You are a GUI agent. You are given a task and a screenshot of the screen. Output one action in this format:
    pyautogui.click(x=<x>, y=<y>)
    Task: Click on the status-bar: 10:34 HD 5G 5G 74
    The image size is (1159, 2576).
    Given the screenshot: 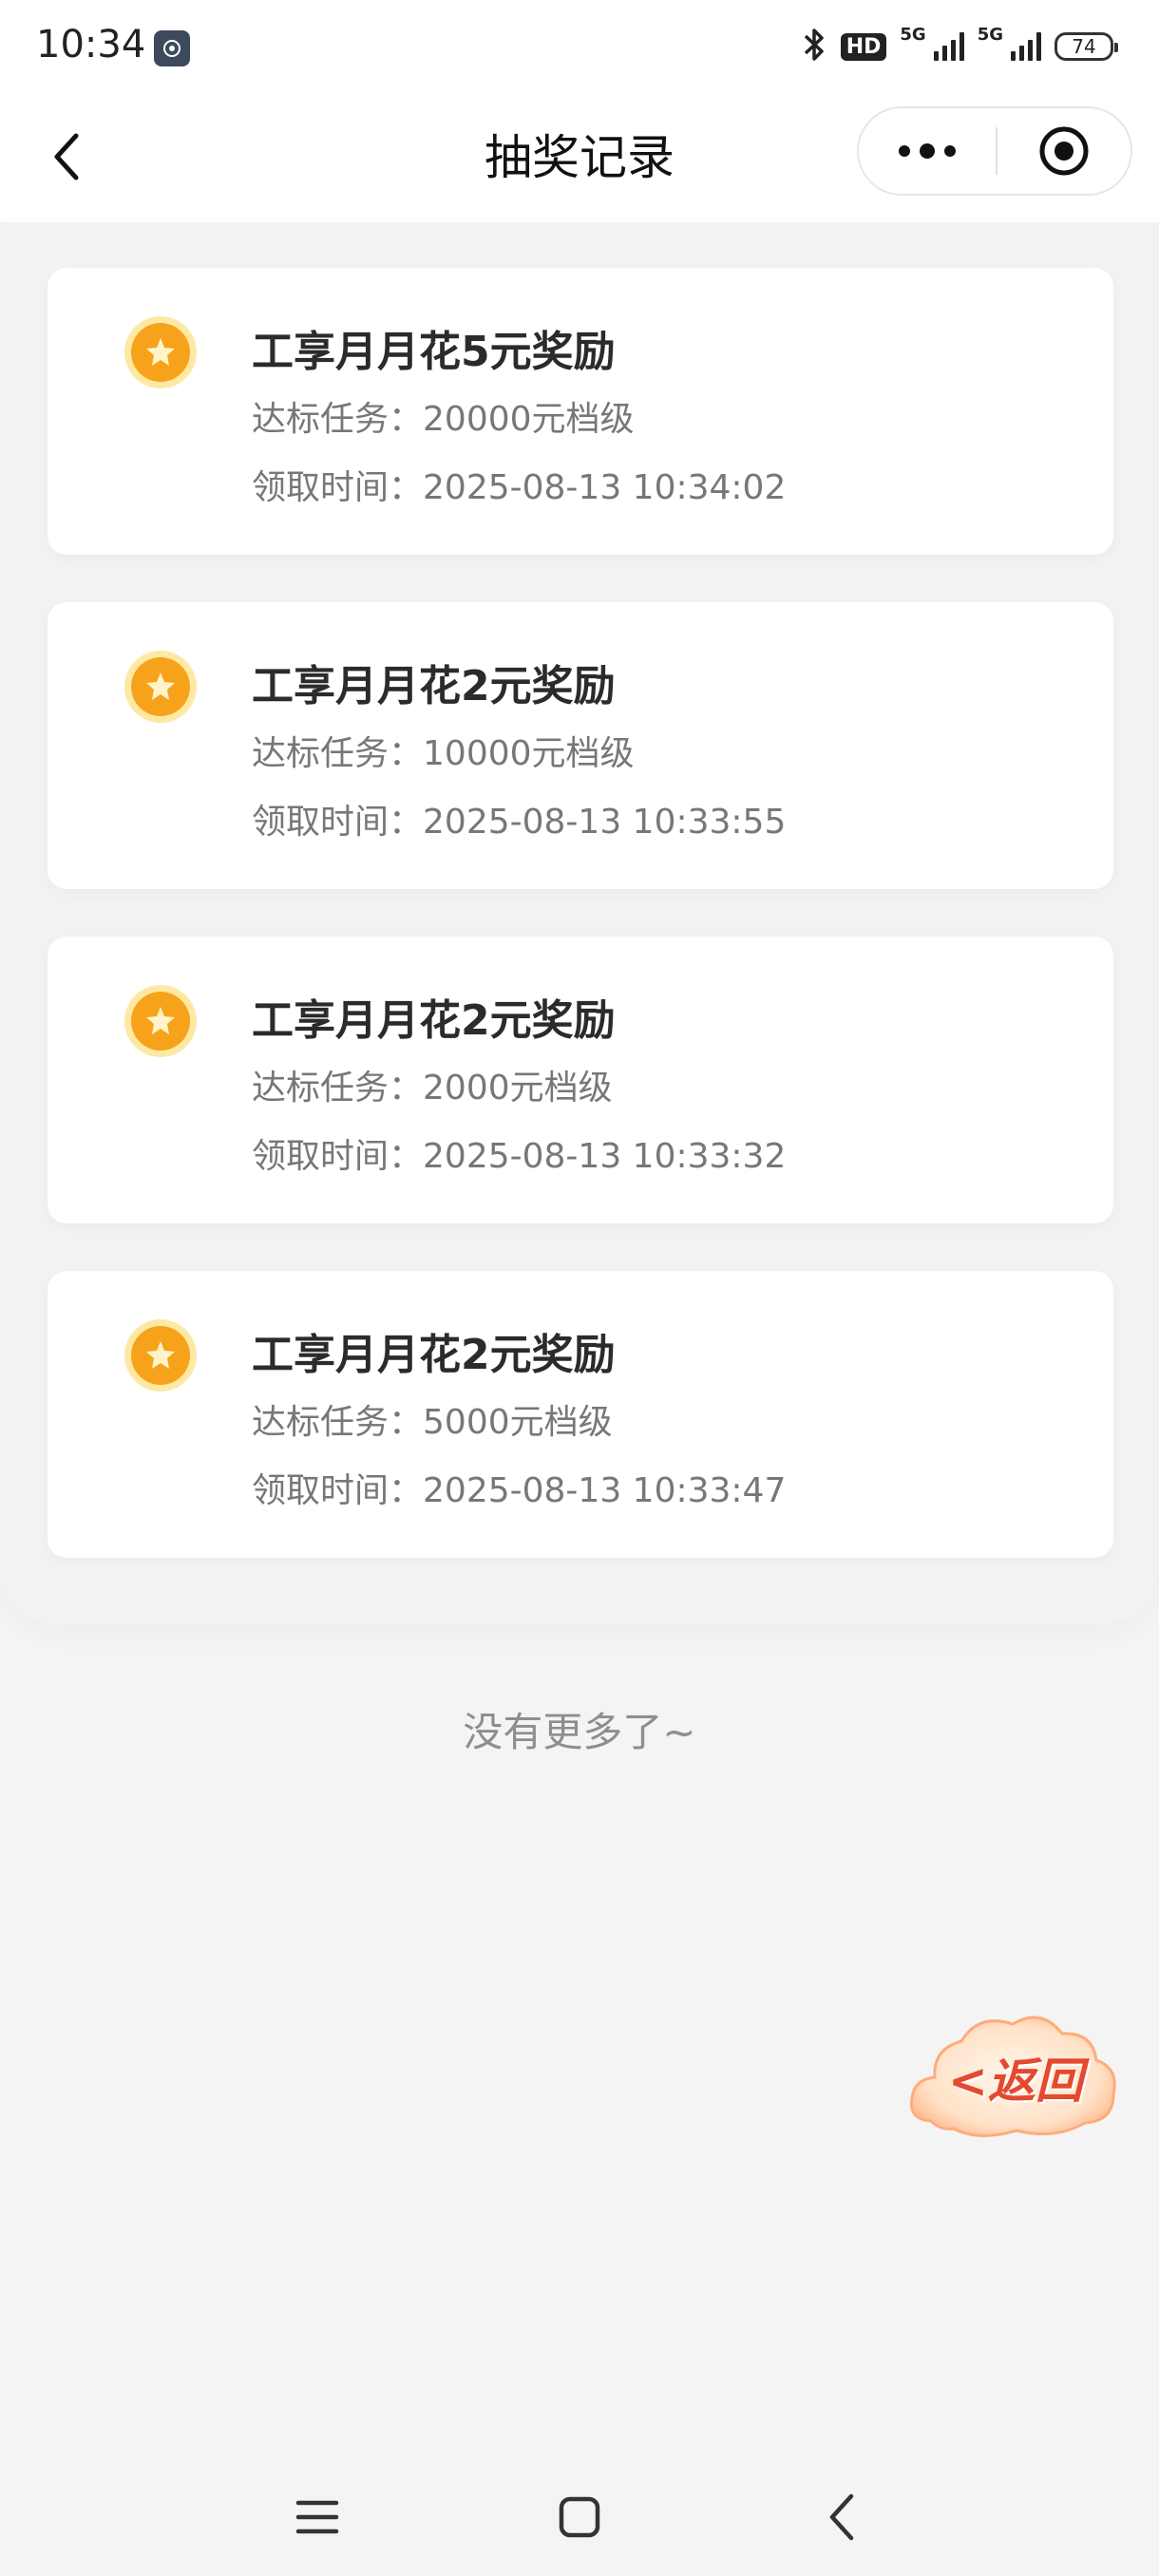 What is the action you would take?
    pyautogui.click(x=579, y=47)
    